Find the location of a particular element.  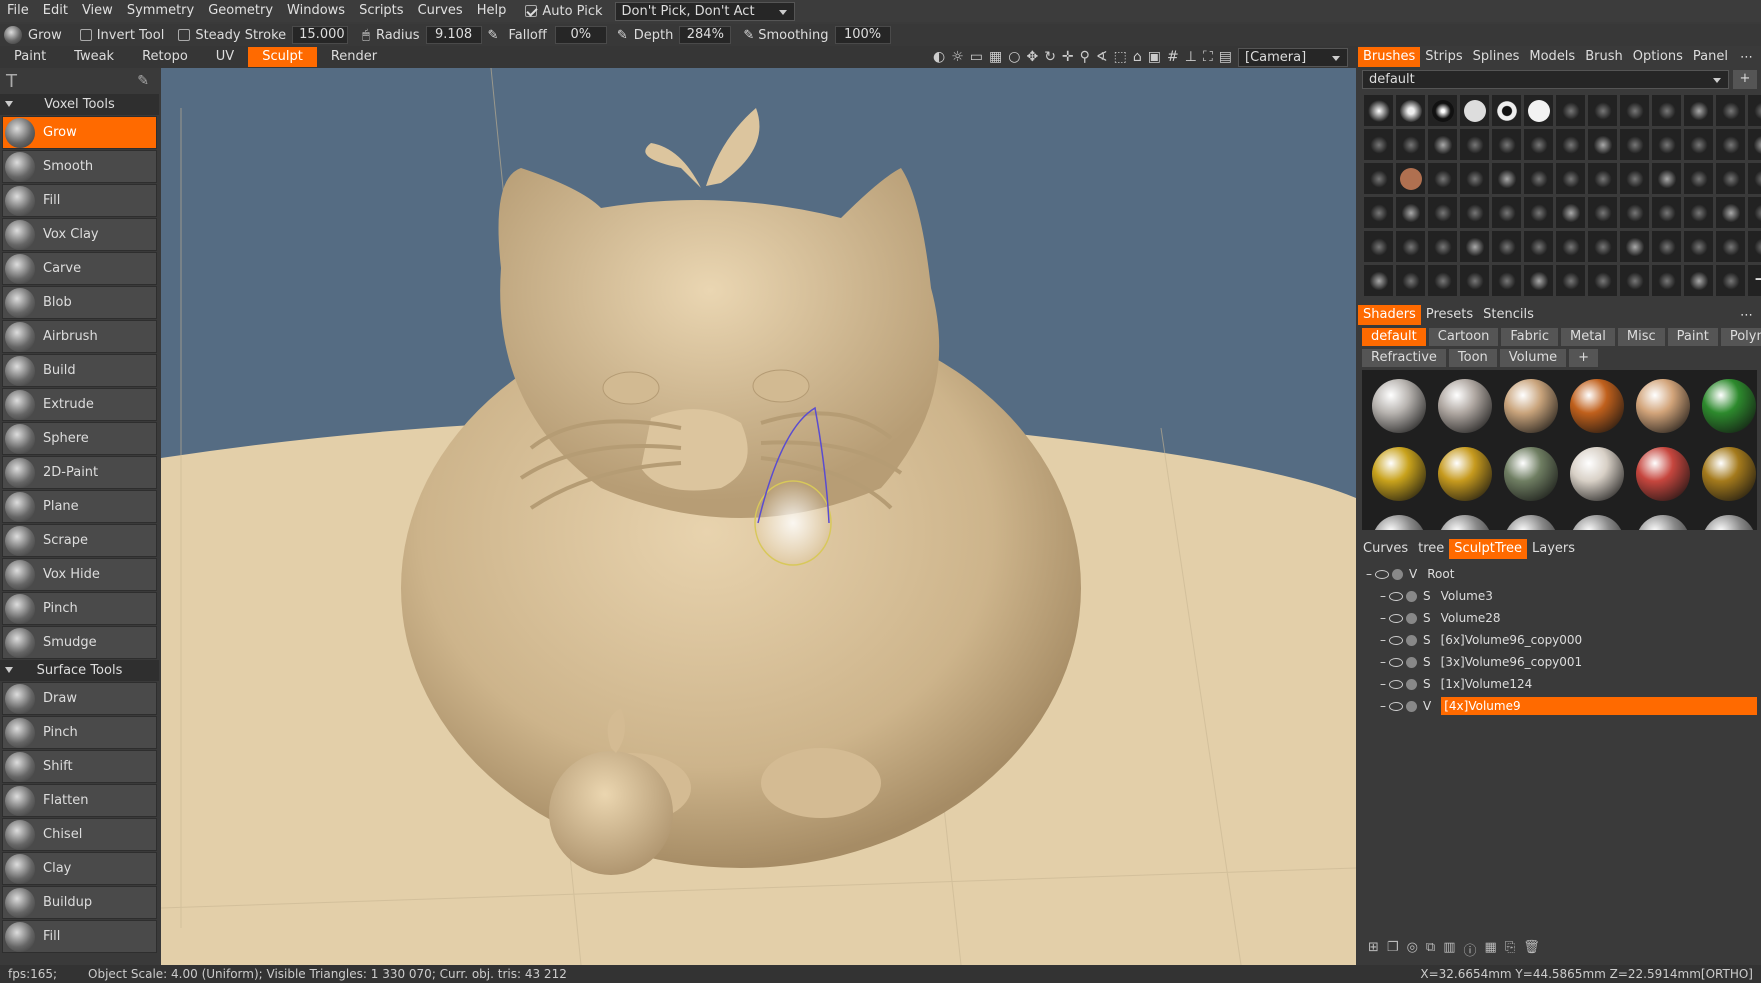

tool-scrape: Scrape is located at coordinates (79, 540).